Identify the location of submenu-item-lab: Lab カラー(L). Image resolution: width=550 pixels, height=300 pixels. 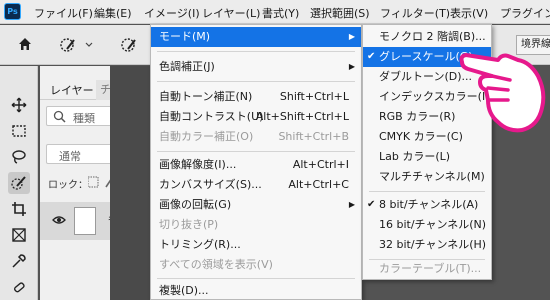
(427, 157).